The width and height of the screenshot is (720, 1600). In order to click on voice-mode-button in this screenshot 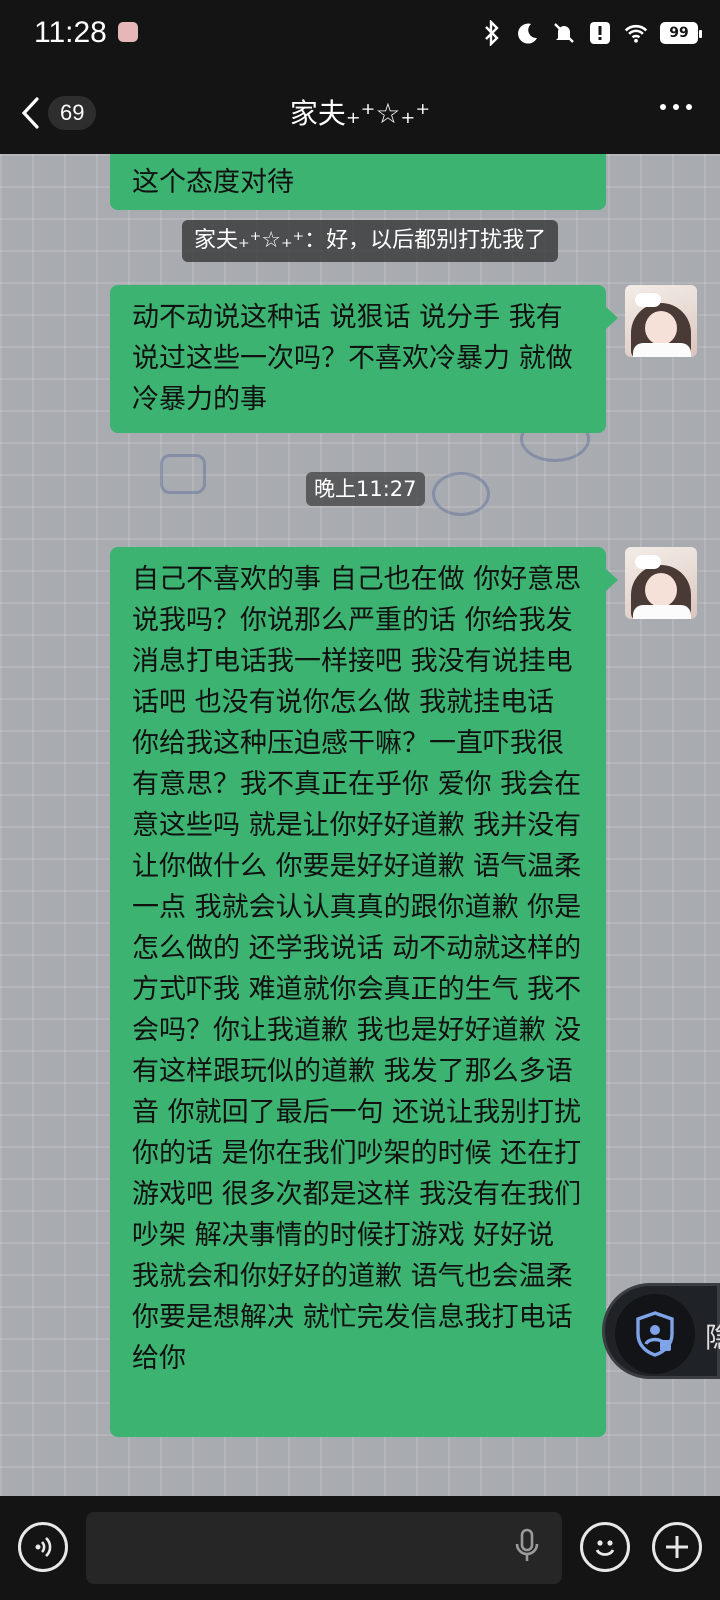, I will do `click(43, 1547)`.